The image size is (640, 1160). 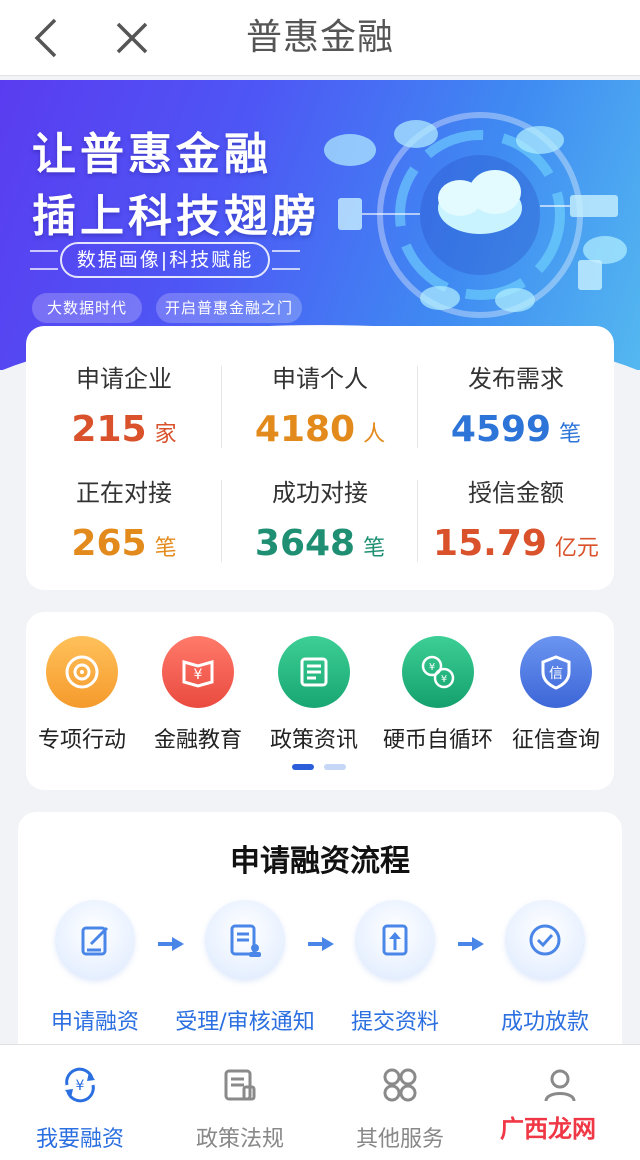 What do you see at coordinates (475, 215) in the screenshot?
I see `cloud-tech-illustration` at bounding box center [475, 215].